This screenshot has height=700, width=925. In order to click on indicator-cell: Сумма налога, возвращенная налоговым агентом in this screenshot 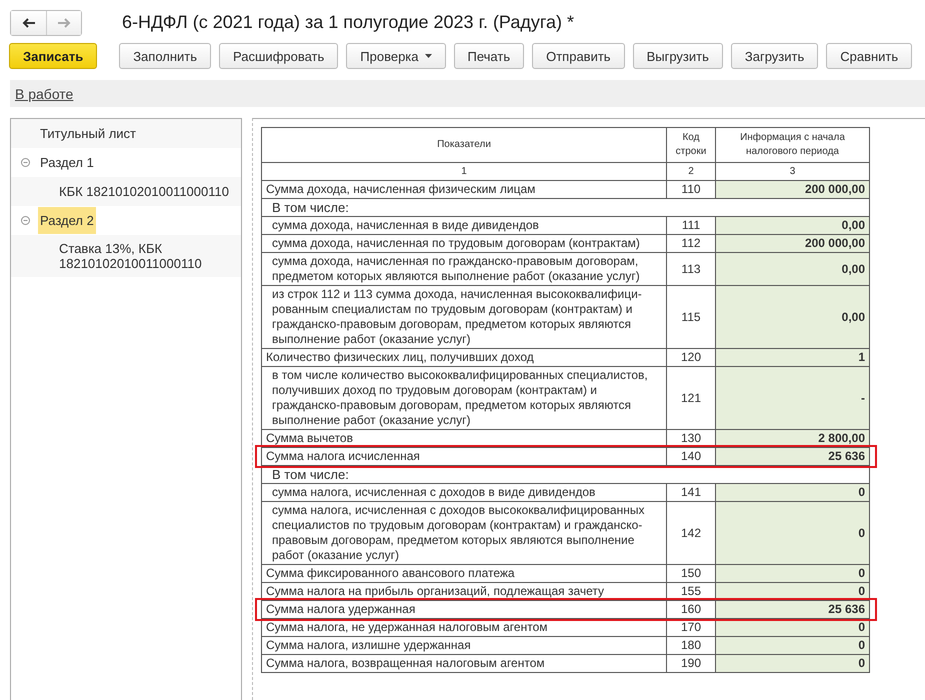, I will do `click(464, 663)`.